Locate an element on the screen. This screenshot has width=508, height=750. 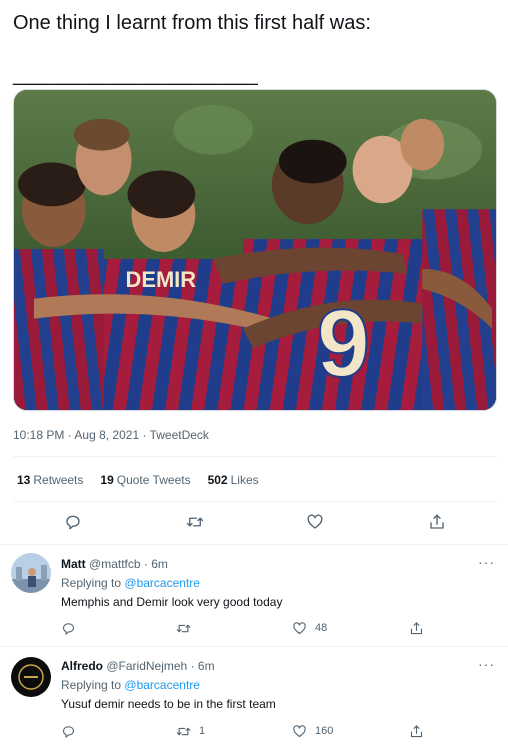
tweet-meta: 10:18 PM · Aug 8, 2021 · TweetDeck is located at coordinates (111, 435).